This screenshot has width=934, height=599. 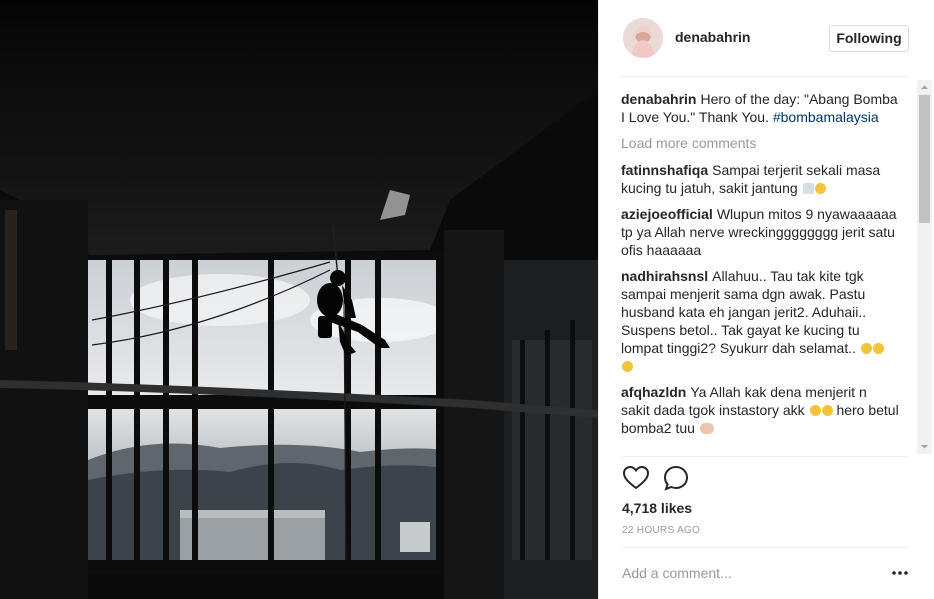 What do you see at coordinates (712, 37) in the screenshot?
I see `post-username: denabahrin` at bounding box center [712, 37].